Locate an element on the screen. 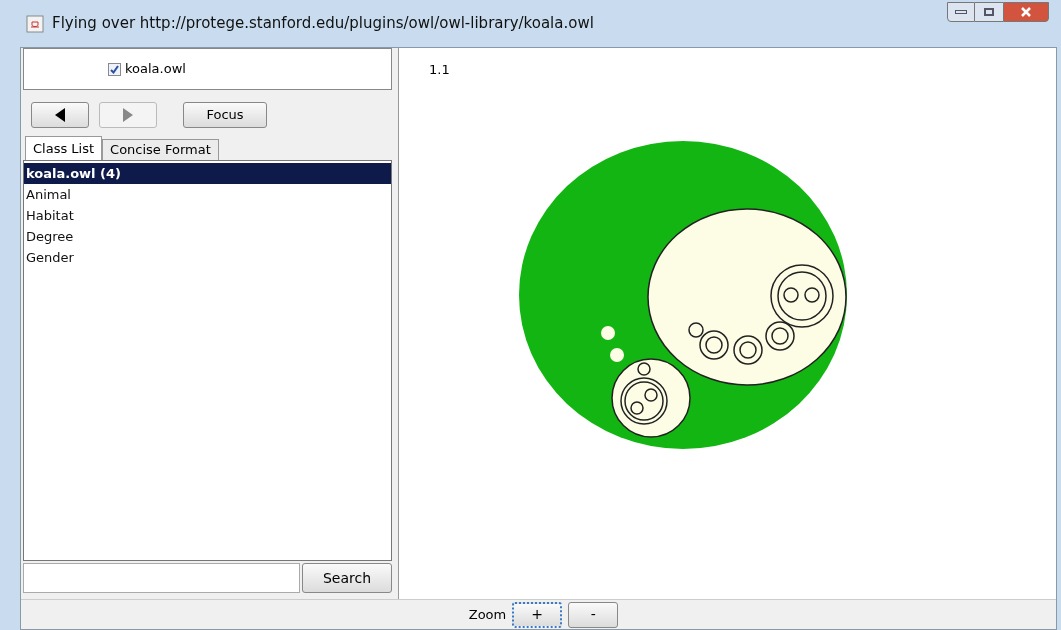 This screenshot has width=1061, height=630. class-list-item: Gender is located at coordinates (207, 257).